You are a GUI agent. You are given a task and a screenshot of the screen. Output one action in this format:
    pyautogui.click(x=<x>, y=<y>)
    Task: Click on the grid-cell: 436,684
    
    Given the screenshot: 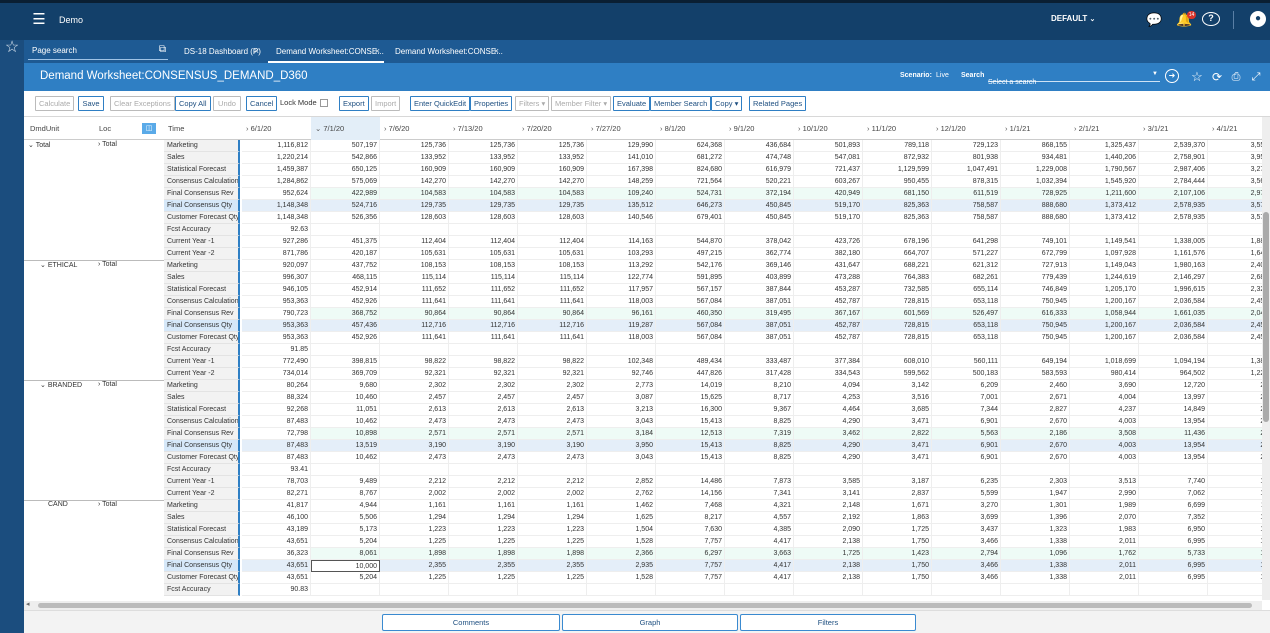 What is the action you would take?
    pyautogui.click(x=759, y=146)
    